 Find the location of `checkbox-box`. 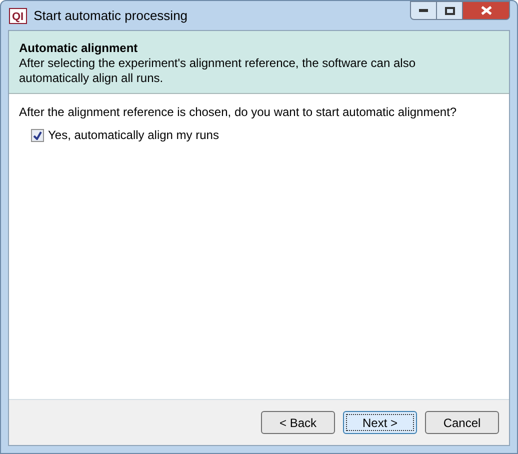

checkbox-box is located at coordinates (37, 135).